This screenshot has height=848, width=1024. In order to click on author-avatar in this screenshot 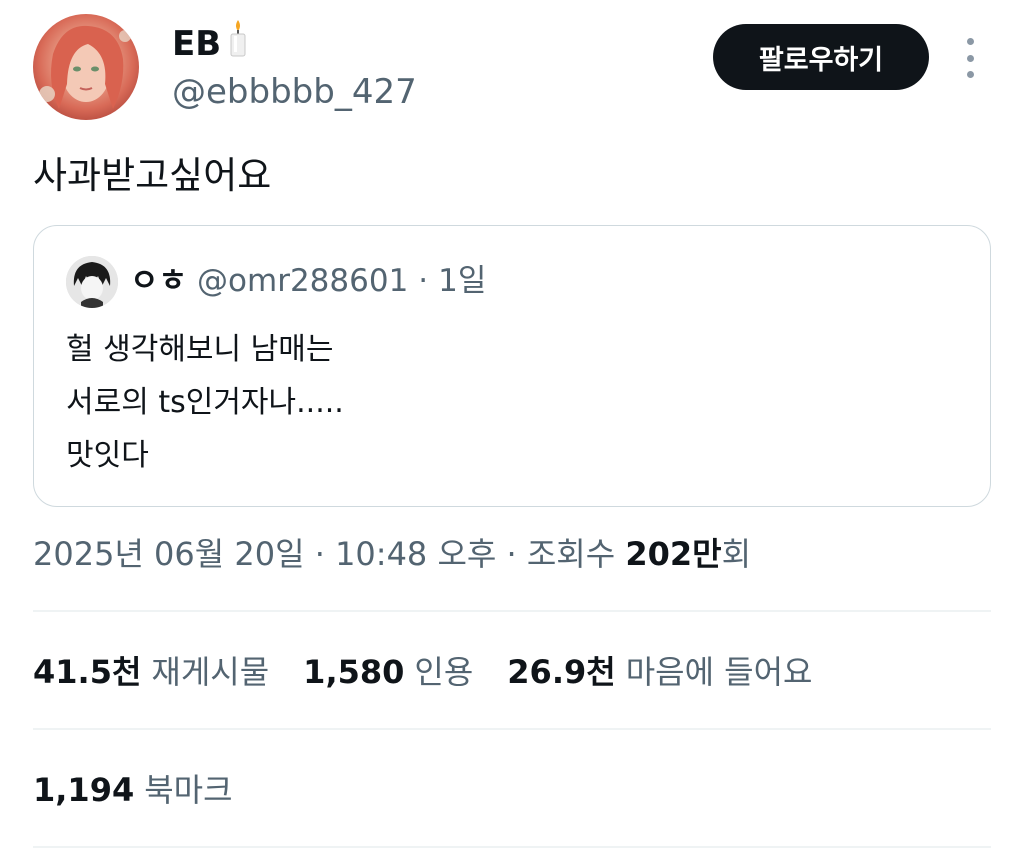, I will do `click(86, 67)`.